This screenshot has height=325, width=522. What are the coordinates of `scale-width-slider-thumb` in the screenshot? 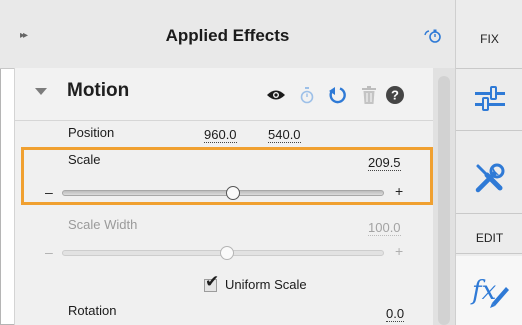 It's located at (227, 253).